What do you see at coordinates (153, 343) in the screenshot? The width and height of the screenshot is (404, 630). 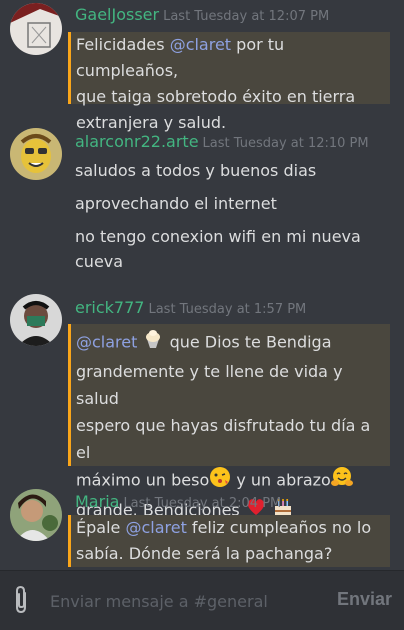 I see `ice-cream-icon` at bounding box center [153, 343].